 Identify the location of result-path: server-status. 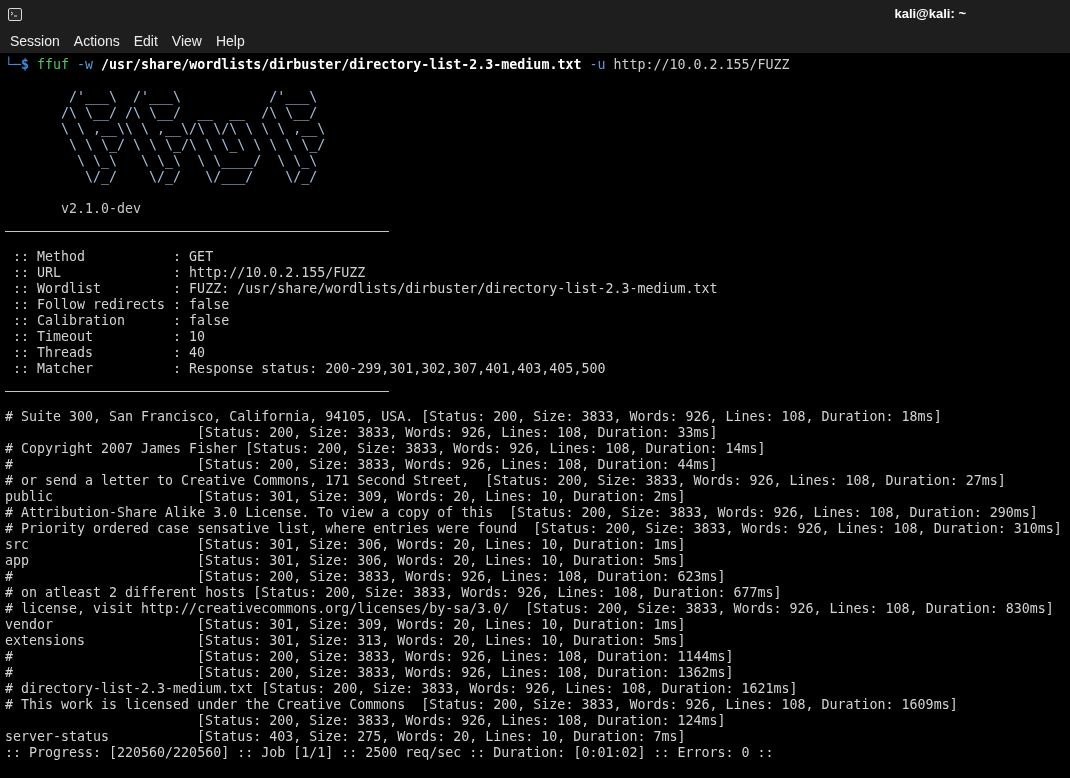
(58, 737).